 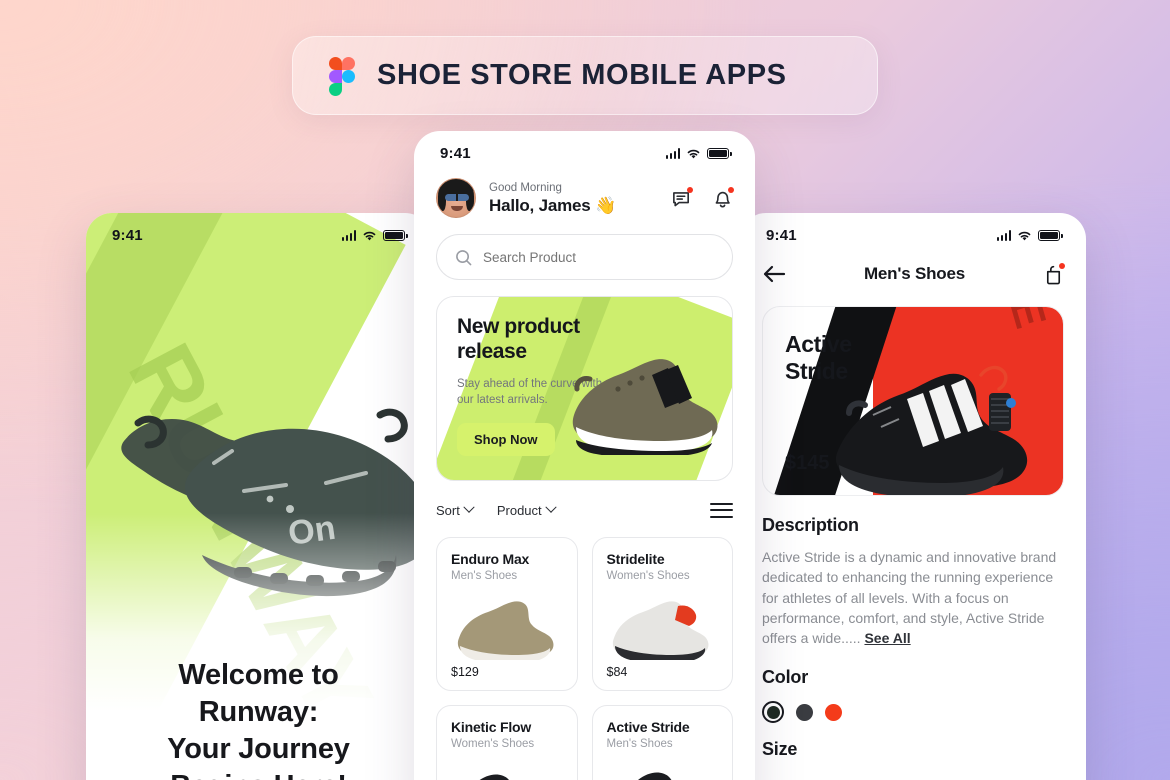 I want to click on product-card: Active Stride Men's Shoes, so click(x=662, y=742).